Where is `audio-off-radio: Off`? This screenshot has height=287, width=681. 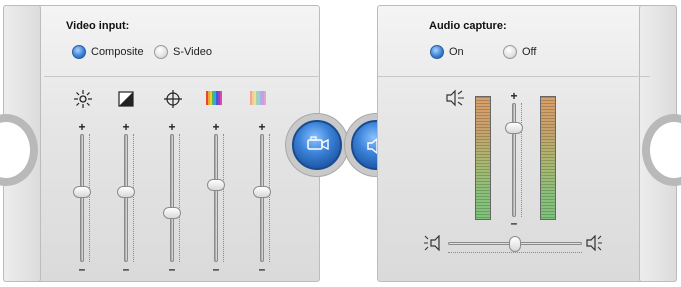
audio-off-radio: Off is located at coordinates (519, 52).